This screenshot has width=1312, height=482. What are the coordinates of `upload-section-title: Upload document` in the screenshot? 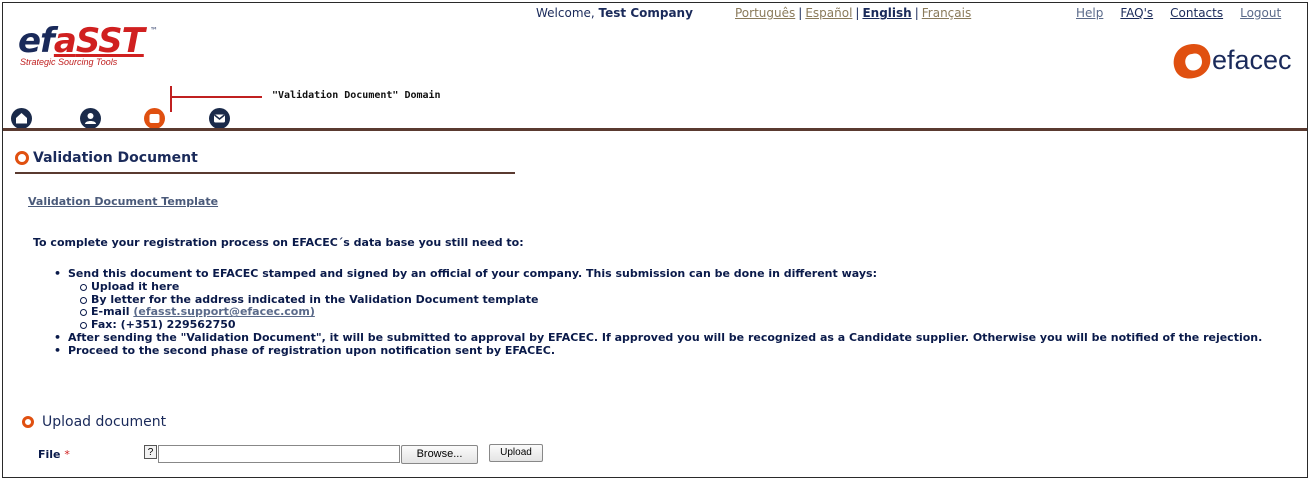 It's located at (94, 422).